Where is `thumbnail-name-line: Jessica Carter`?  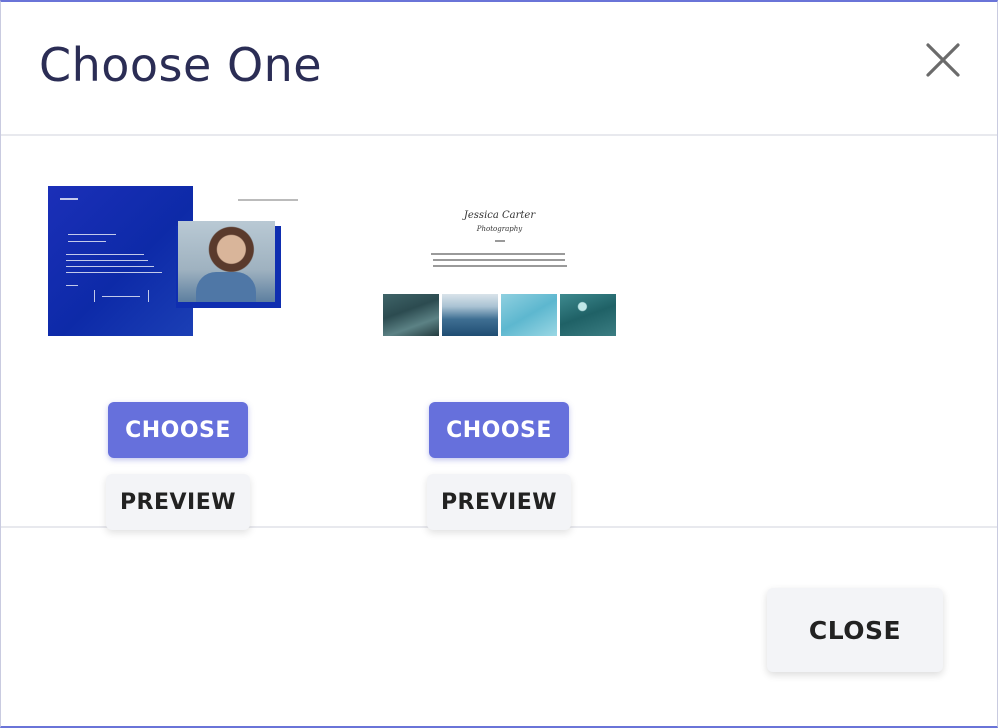 thumbnail-name-line: Jessica Carter is located at coordinates (499, 215).